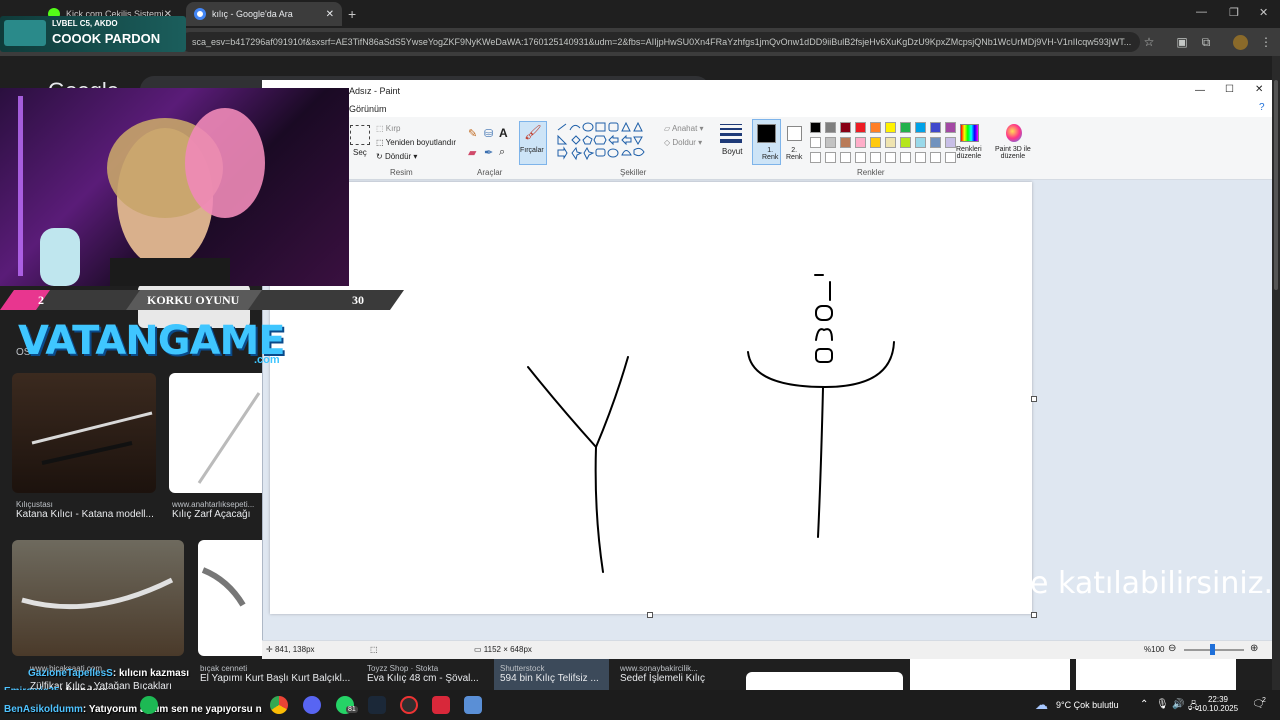  What do you see at coordinates (1266, 42) in the screenshot?
I see `menu-icon: ⋮` at bounding box center [1266, 42].